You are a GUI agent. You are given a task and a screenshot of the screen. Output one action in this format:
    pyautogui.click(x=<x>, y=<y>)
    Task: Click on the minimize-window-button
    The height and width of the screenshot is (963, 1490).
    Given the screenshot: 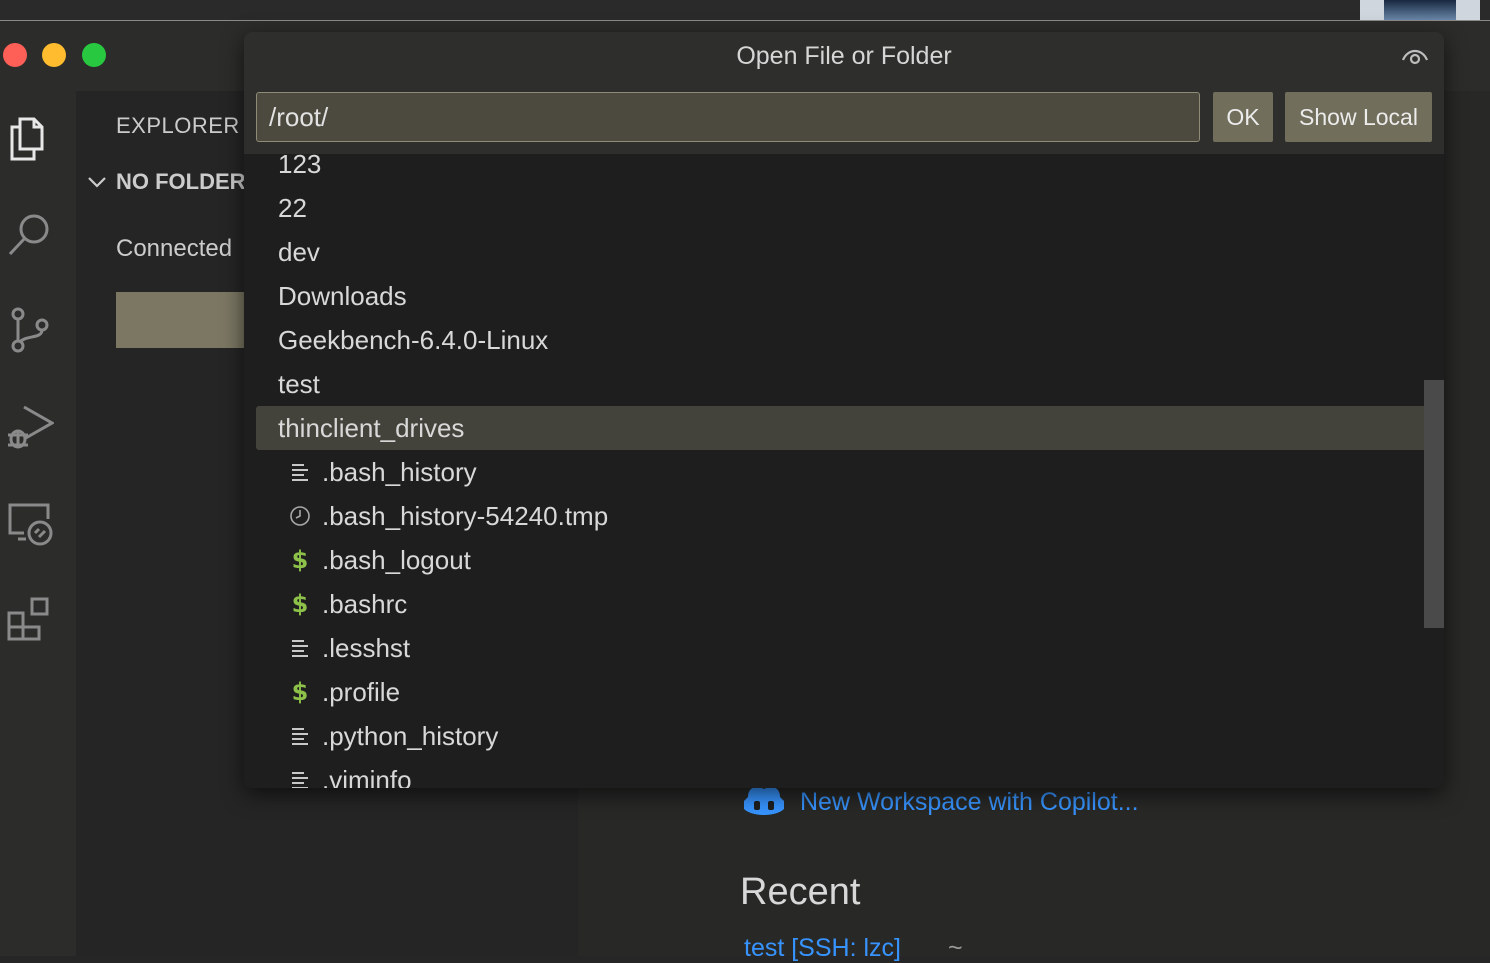 What is the action you would take?
    pyautogui.click(x=54, y=55)
    